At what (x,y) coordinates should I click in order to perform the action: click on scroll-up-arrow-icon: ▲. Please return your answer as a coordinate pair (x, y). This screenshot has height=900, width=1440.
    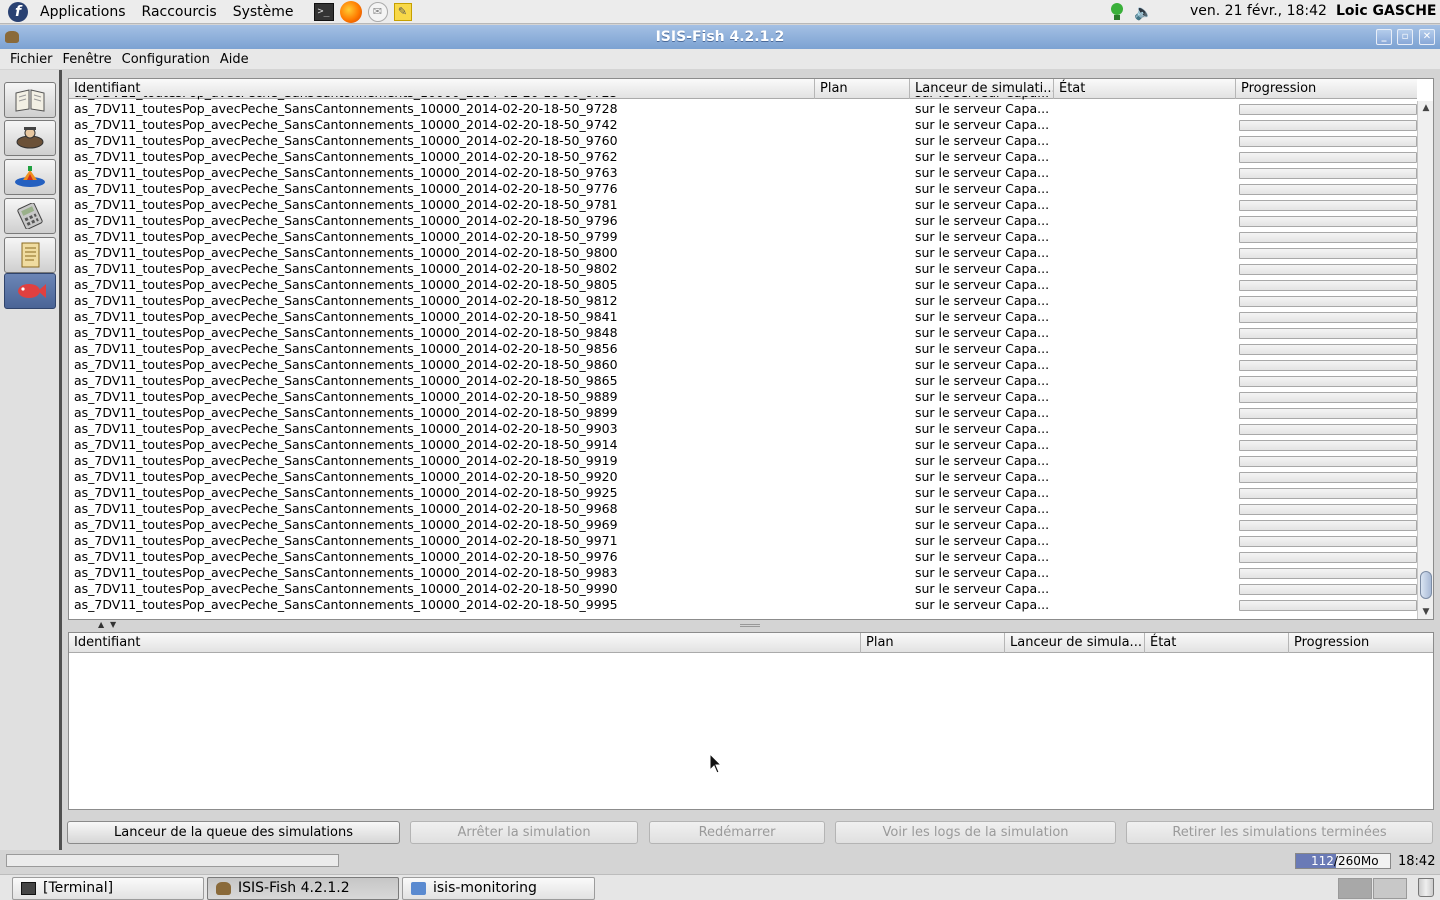
    Looking at the image, I should click on (1425, 108).